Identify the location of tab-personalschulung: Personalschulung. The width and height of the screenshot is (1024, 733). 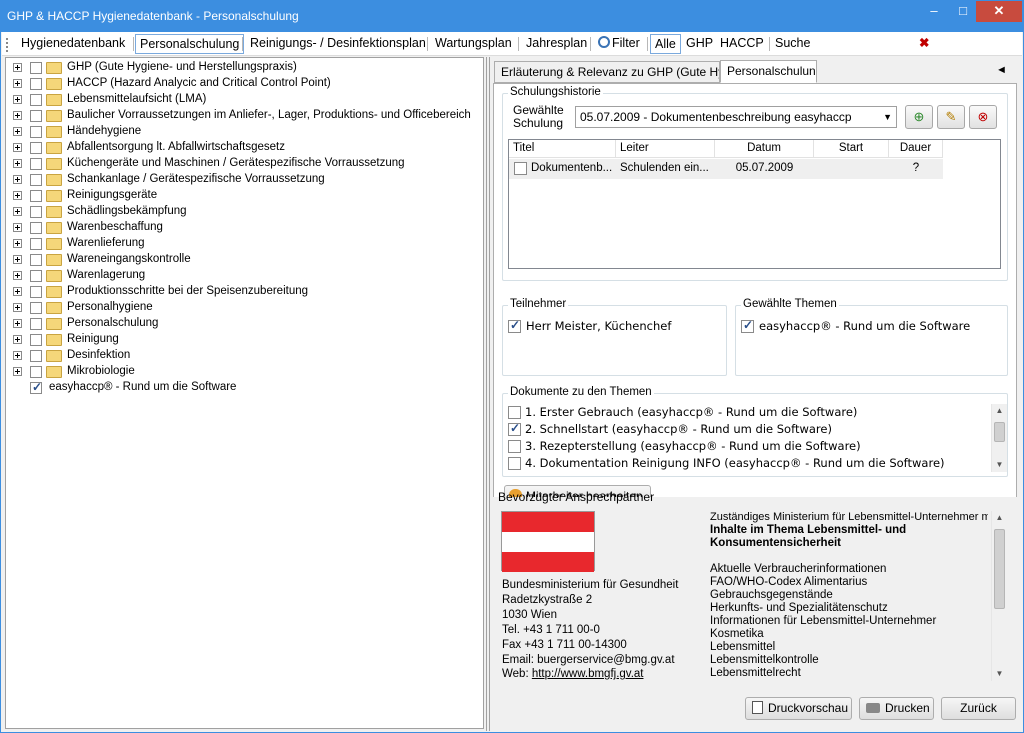
(768, 71).